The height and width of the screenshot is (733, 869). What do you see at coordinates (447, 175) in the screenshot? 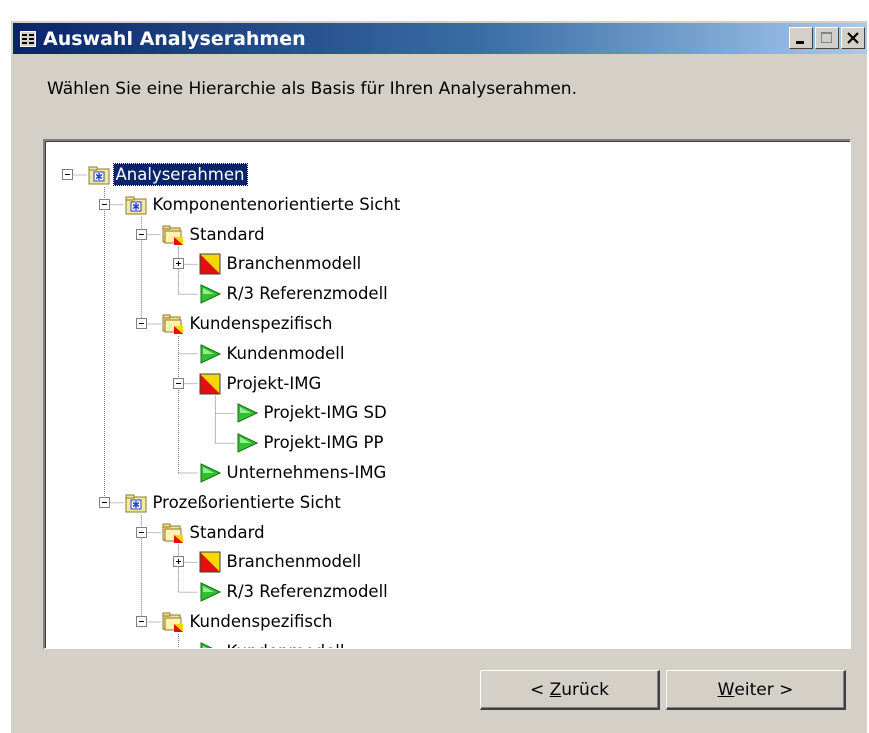
I see `tree-node: Analyserahmen` at bounding box center [447, 175].